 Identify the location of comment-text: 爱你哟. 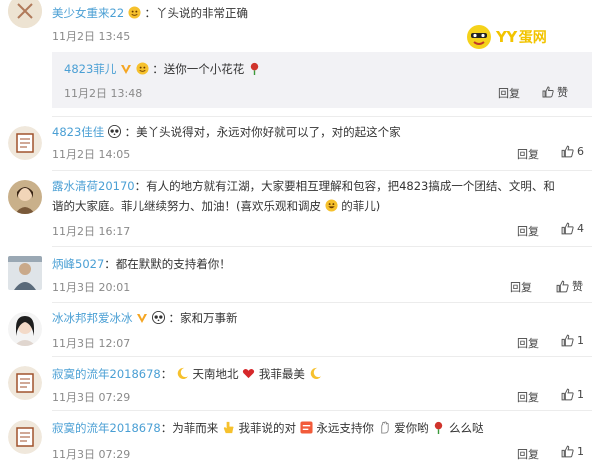
(411, 428).